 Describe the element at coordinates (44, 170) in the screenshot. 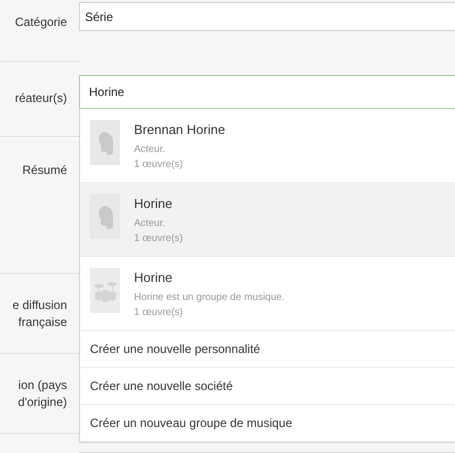

I see `field-label: Résumé` at that location.